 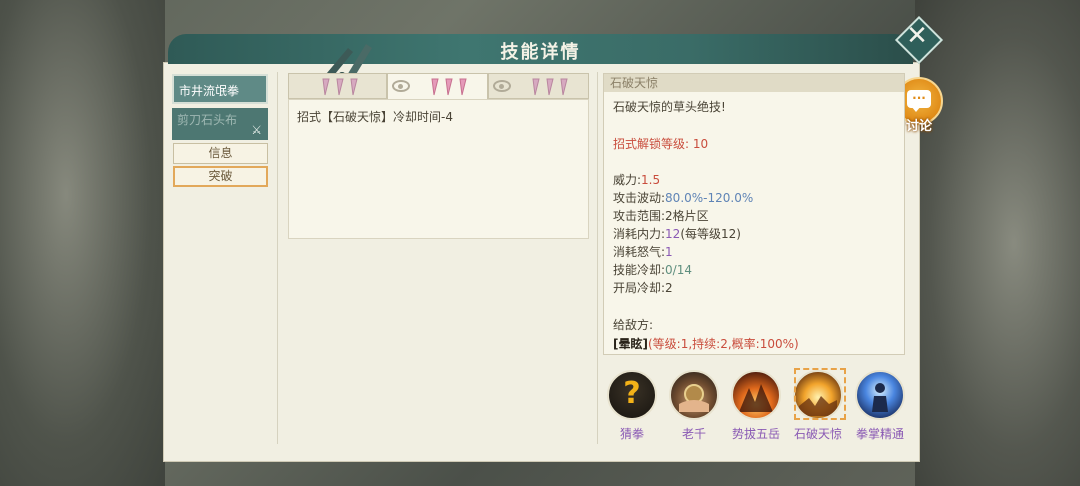 I want to click on unlock-level-label: 招式解锁等级:, so click(x=651, y=144).